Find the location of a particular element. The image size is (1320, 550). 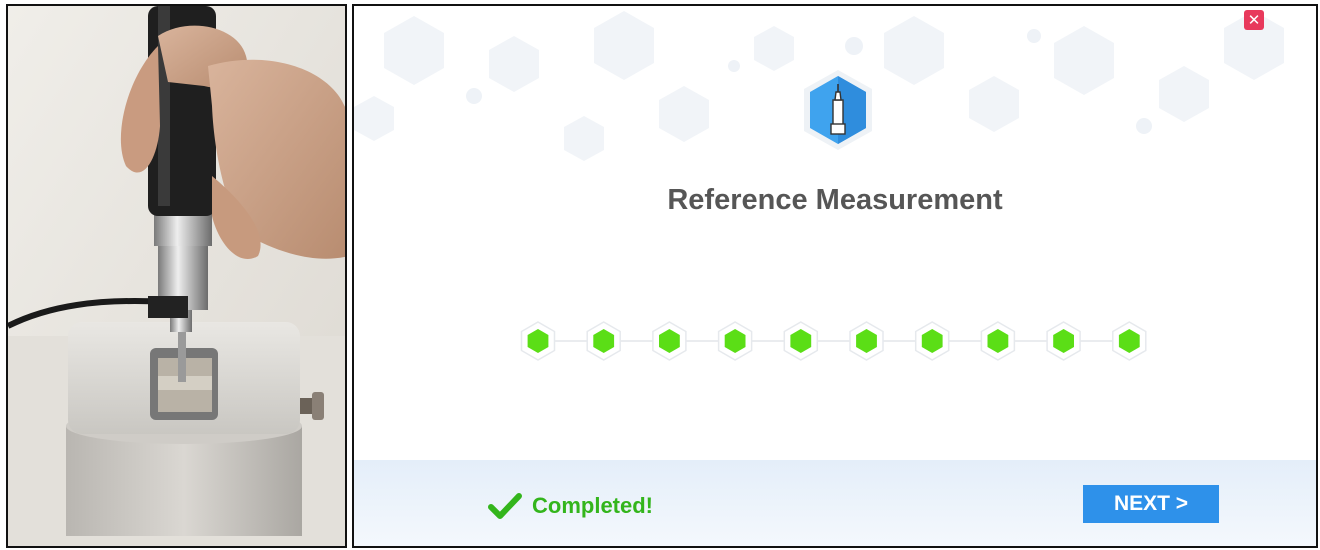

dialog-footer: Completed! NEXT > is located at coordinates (835, 503).